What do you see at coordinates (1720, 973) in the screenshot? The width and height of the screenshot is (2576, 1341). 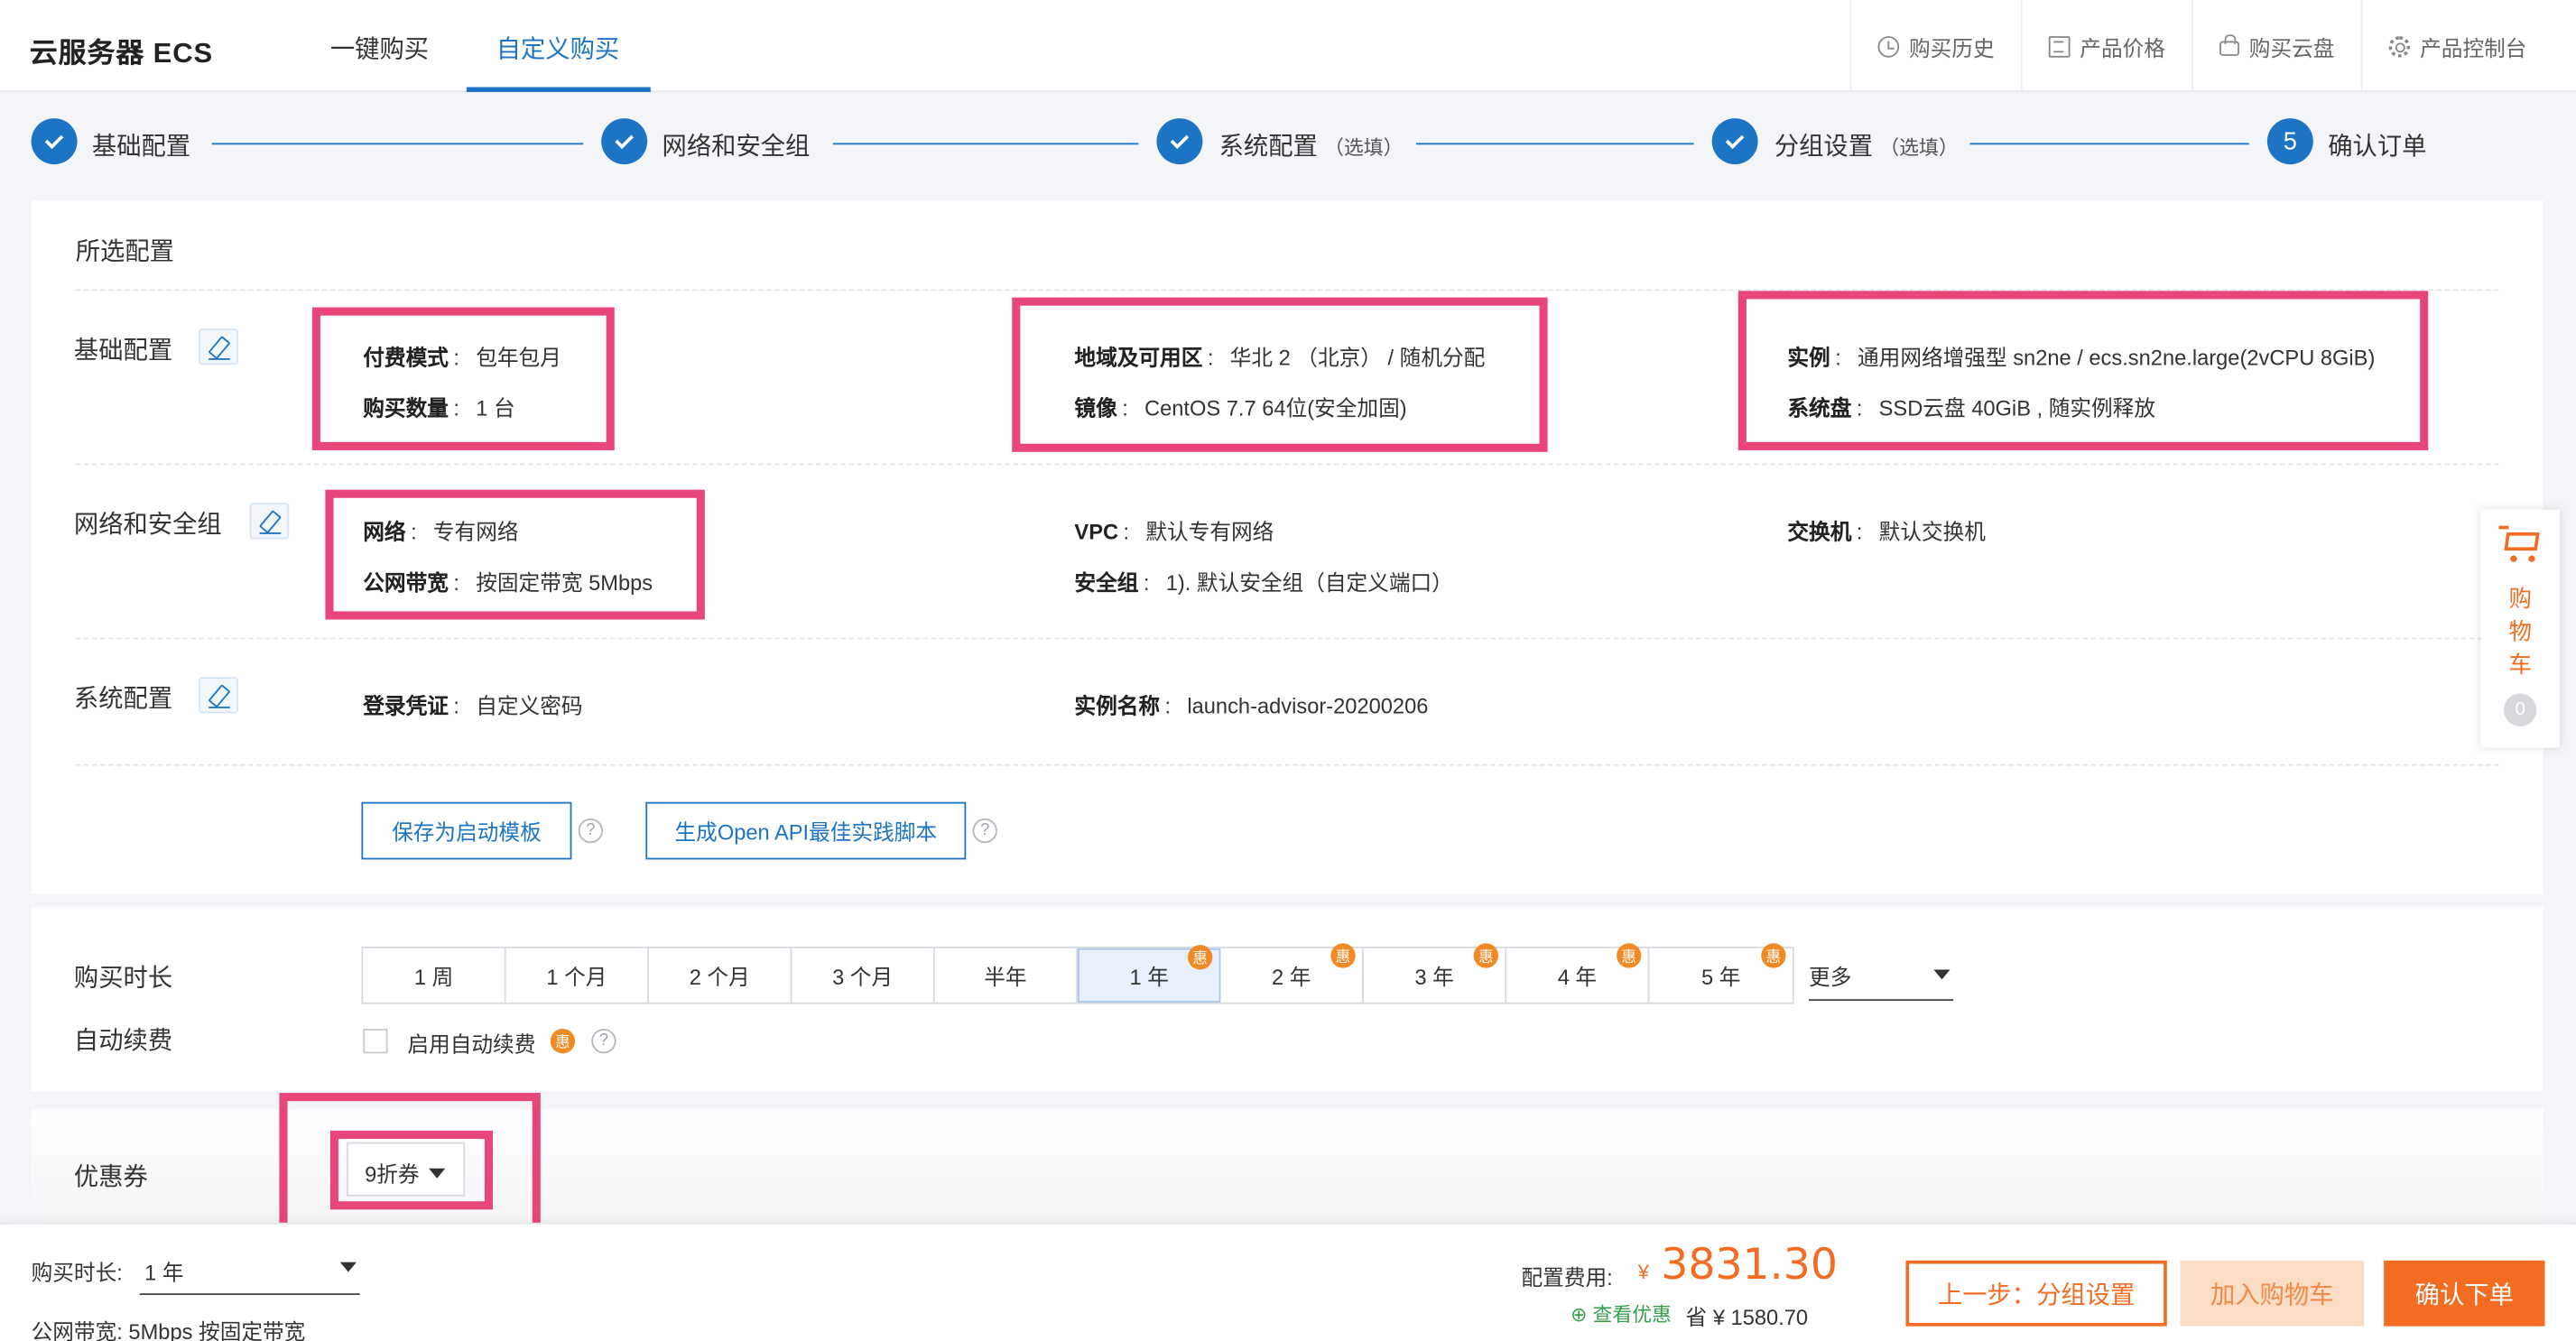 I see `duration-option: 5 年惠` at bounding box center [1720, 973].